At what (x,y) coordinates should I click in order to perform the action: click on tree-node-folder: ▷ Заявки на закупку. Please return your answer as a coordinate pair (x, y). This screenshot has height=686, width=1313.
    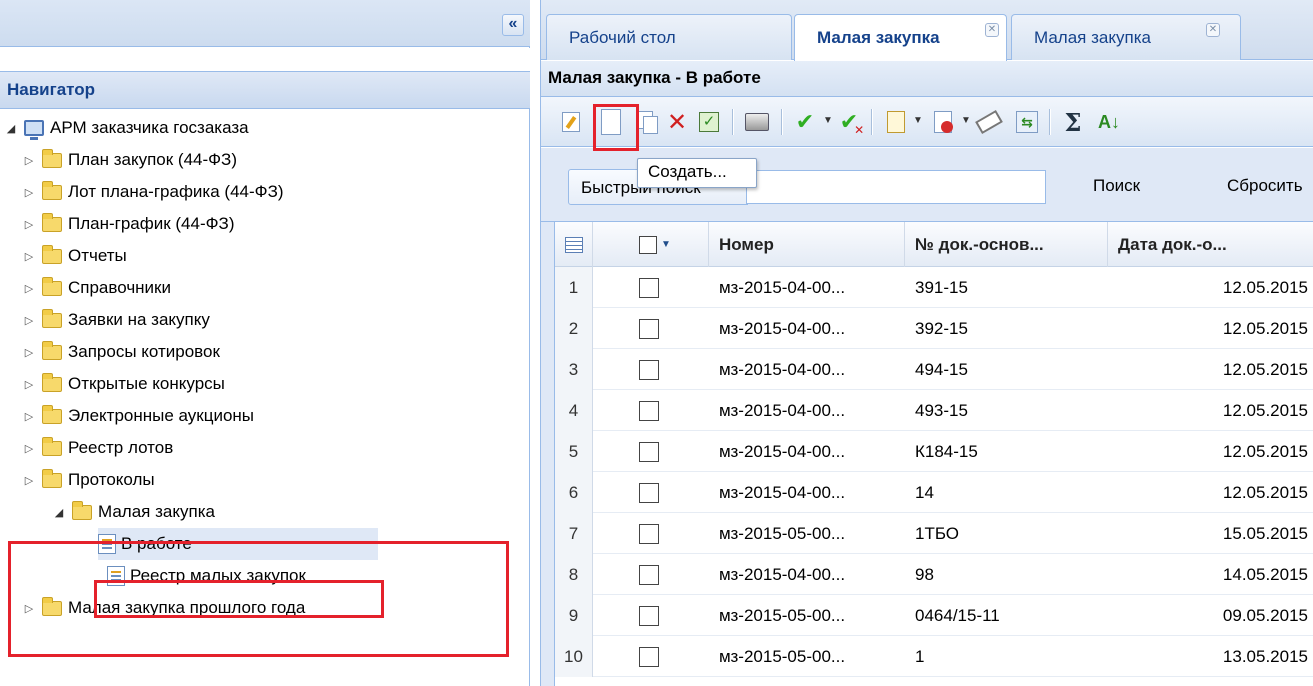
    Looking at the image, I should click on (116, 320).